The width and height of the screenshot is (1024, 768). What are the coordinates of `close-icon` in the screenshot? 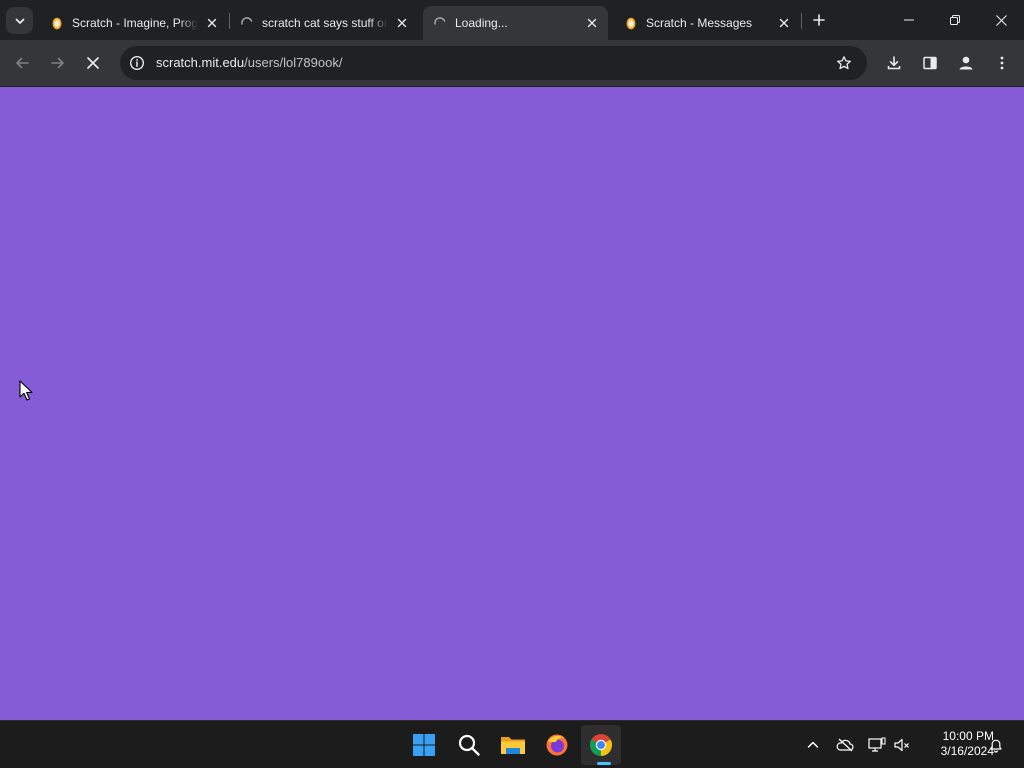 It's located at (1001, 20).